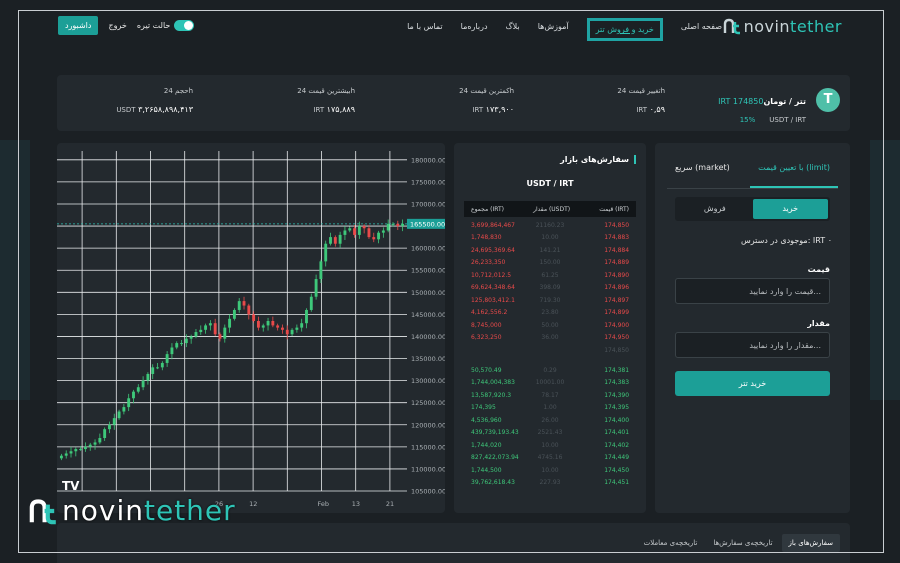 Image resolution: width=900 pixels, height=563 pixels. What do you see at coordinates (701, 26) in the screenshot?
I see `nav-item-home: صفحه اصلی` at bounding box center [701, 26].